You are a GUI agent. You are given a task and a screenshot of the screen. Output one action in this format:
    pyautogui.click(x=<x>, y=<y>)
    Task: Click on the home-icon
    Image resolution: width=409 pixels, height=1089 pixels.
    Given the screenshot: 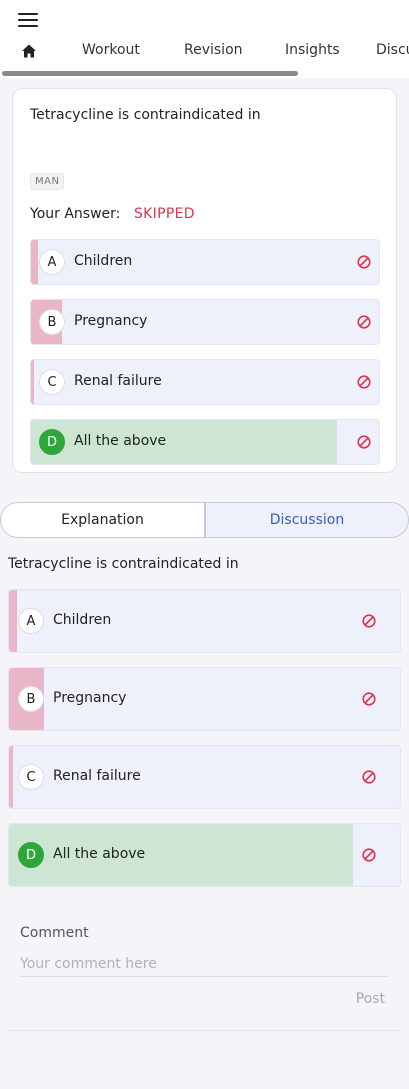 What is the action you would take?
    pyautogui.click(x=29, y=51)
    